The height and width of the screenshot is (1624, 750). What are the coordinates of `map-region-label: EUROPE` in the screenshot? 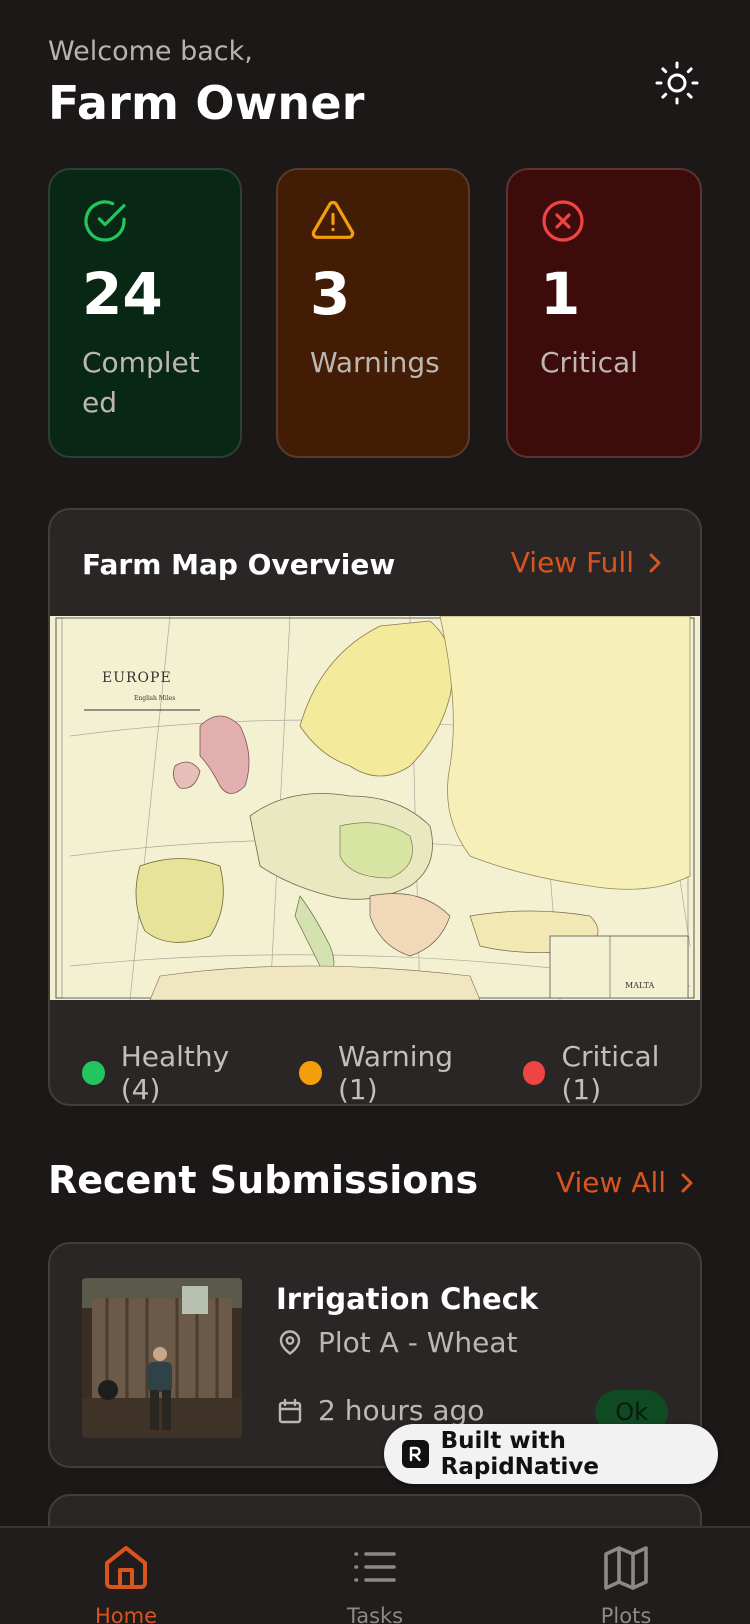 It's located at (137, 678).